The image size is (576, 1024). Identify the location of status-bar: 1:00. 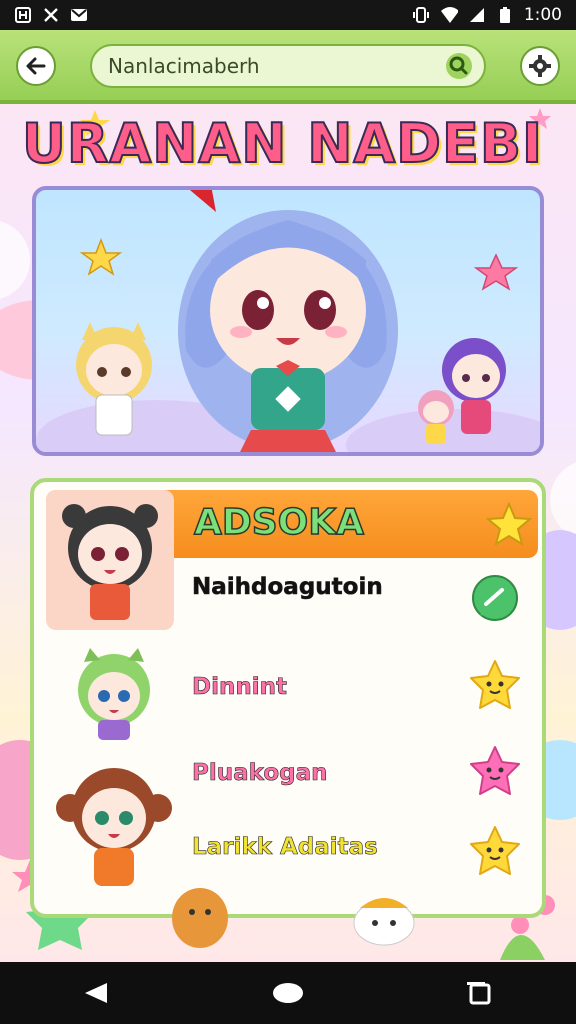
(288, 15).